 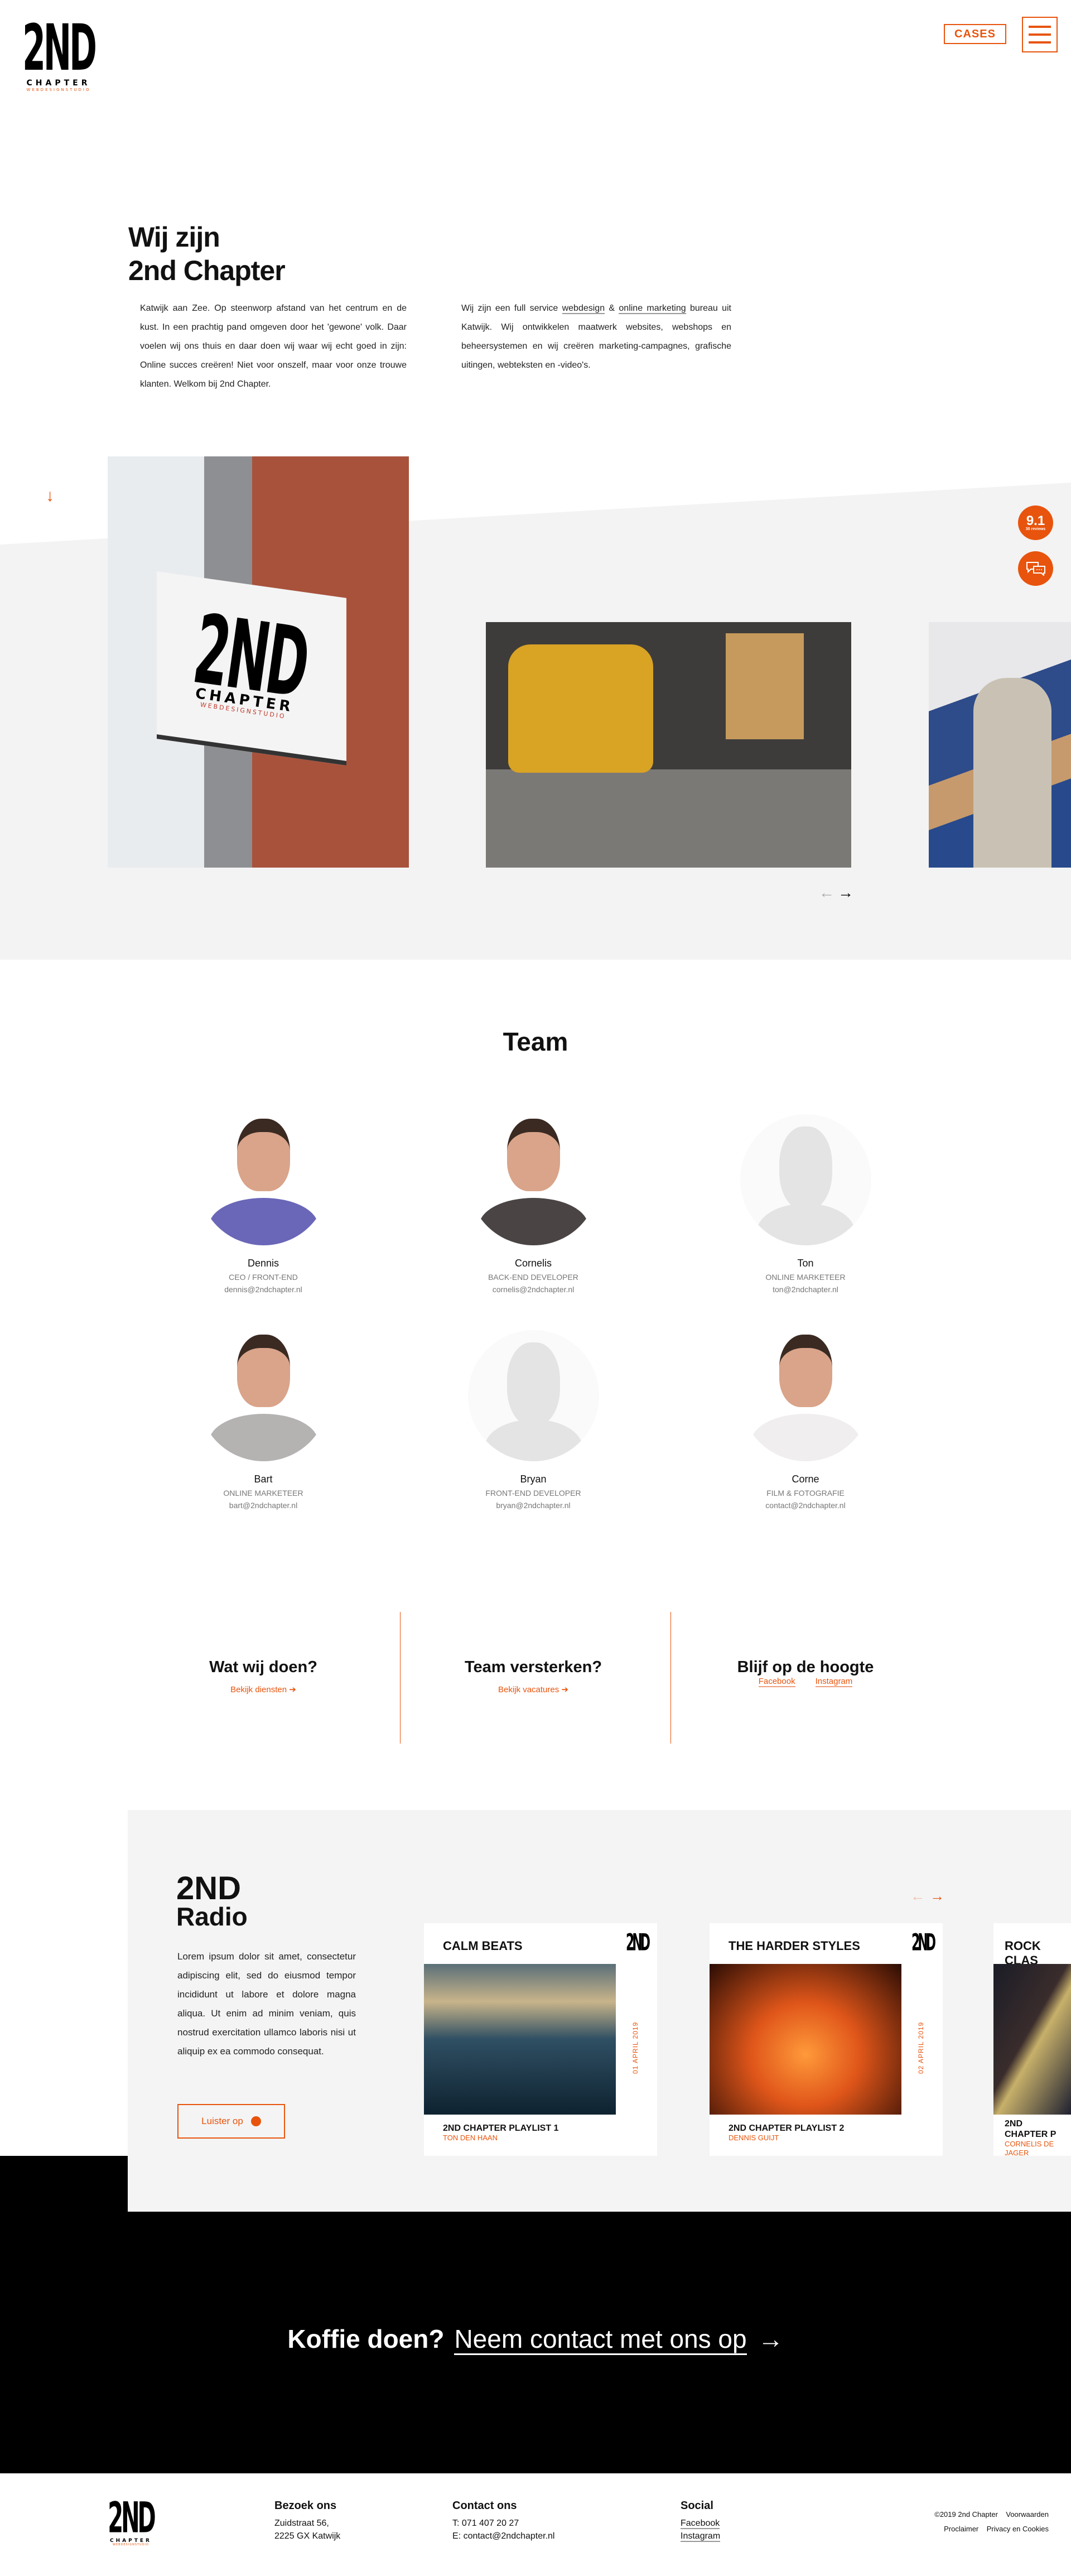 I want to click on team-member: Ton Online marketeer ton@2ndchapter.nl, so click(x=806, y=1204).